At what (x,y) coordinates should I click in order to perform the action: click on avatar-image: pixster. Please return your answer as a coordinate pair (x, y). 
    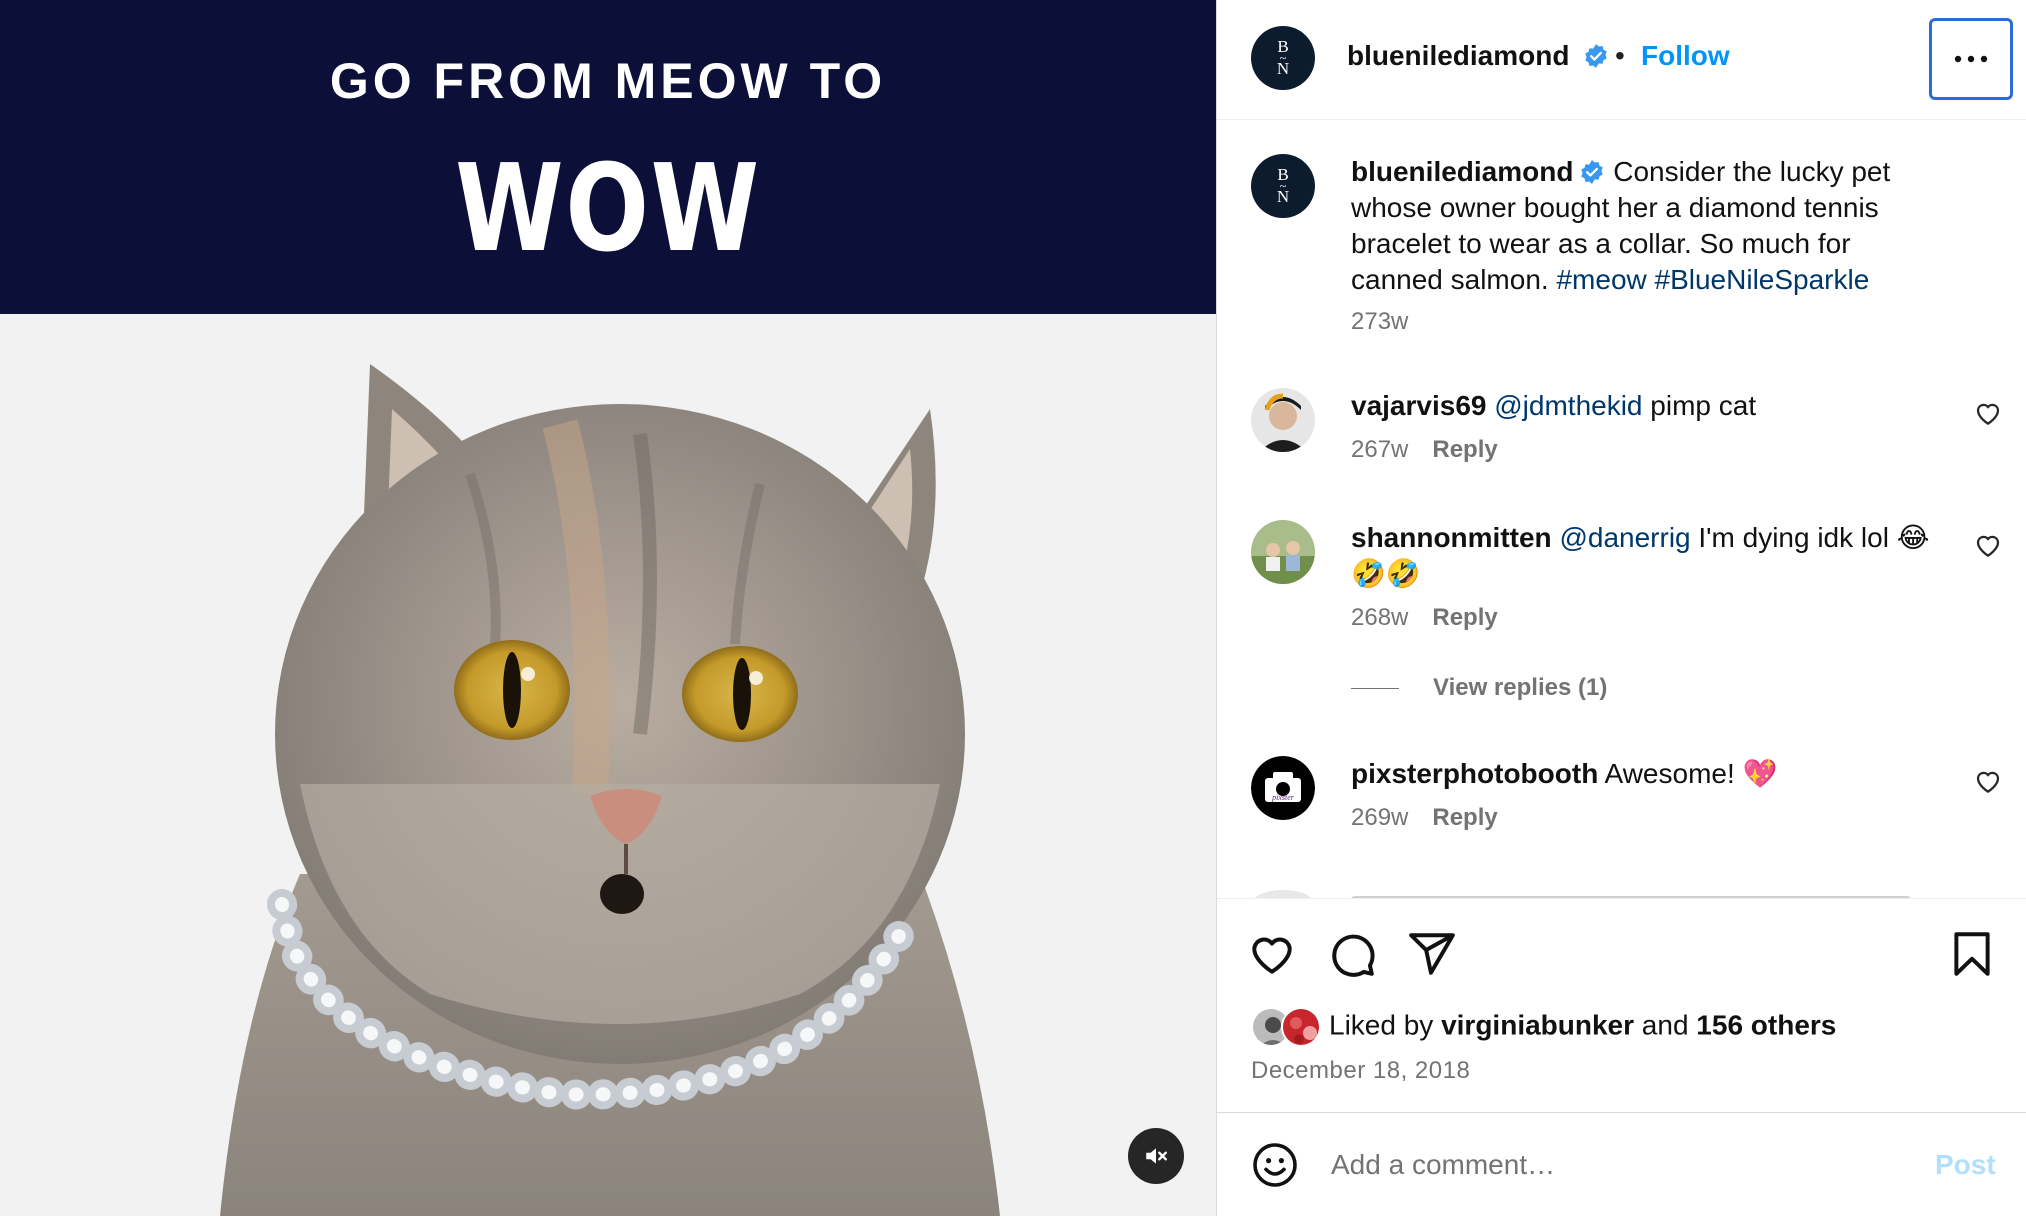
    Looking at the image, I should click on (1283, 788).